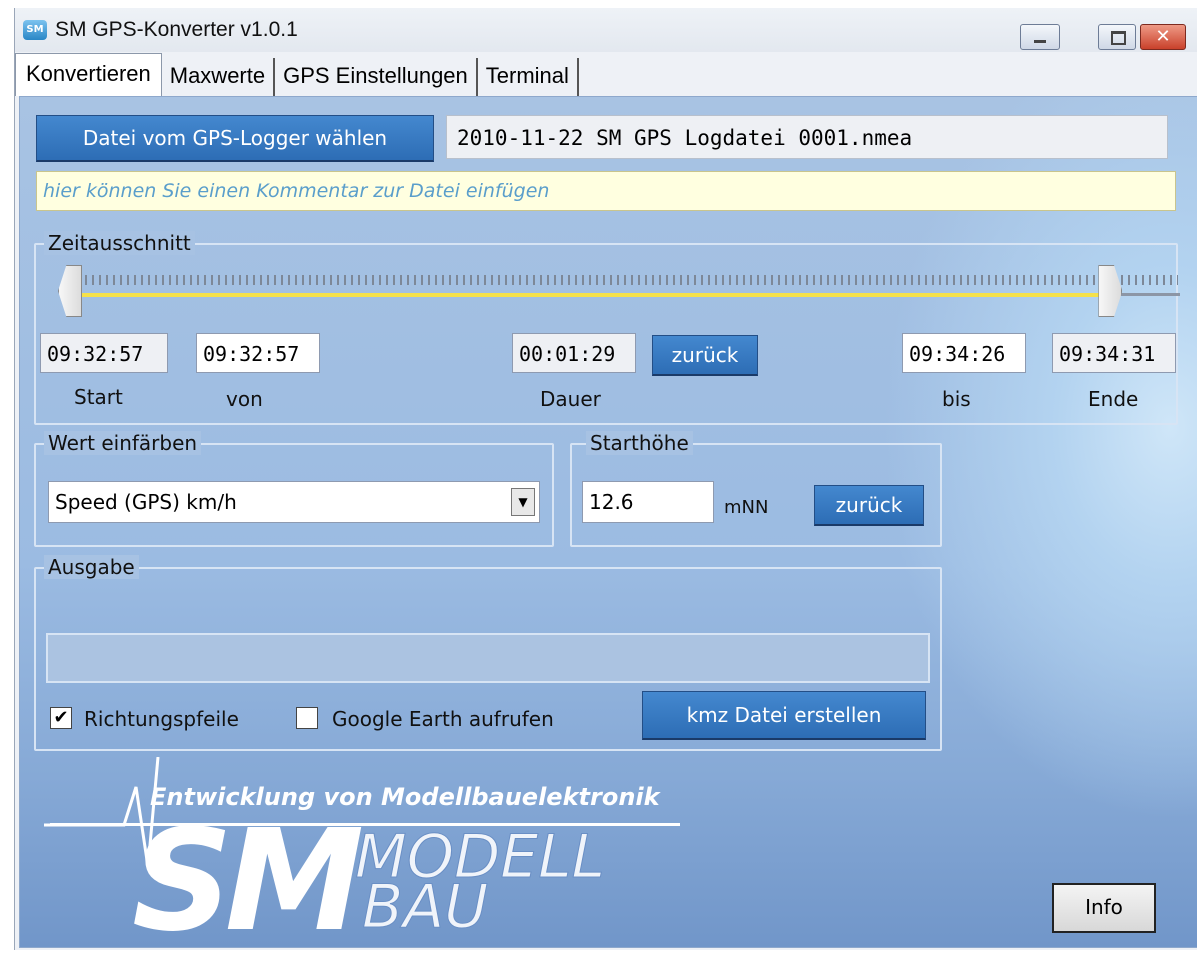 This screenshot has height=963, width=1197. Describe the element at coordinates (91, 567) in the screenshot. I see `ausgabe-label: Ausgabe` at that location.